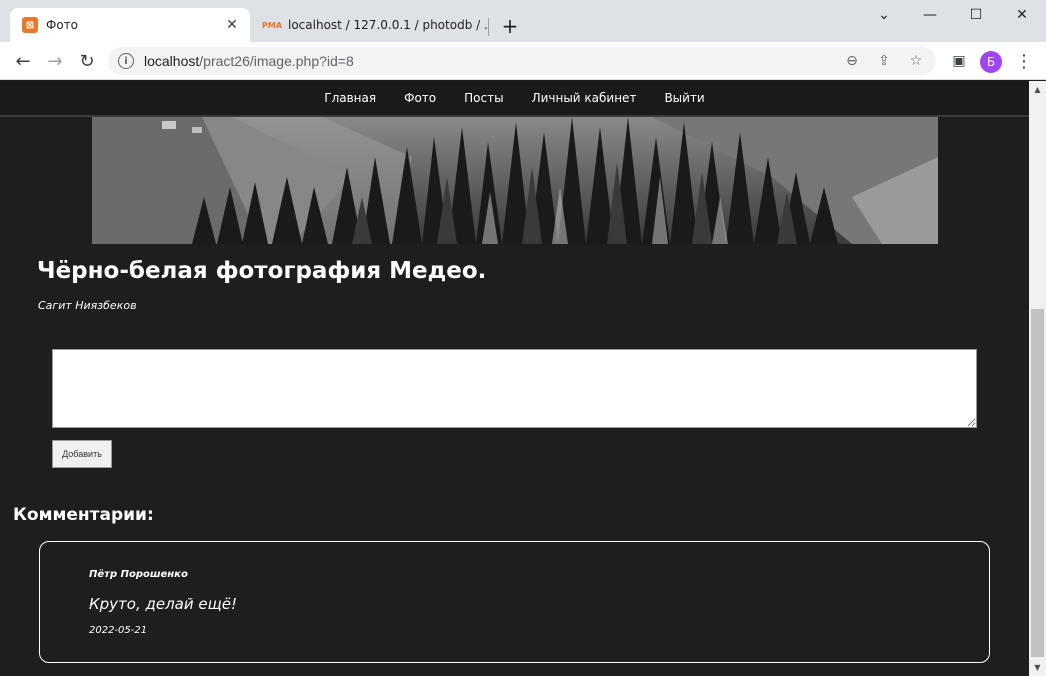  What do you see at coordinates (991, 62) in the screenshot?
I see `avatar: Б` at bounding box center [991, 62].